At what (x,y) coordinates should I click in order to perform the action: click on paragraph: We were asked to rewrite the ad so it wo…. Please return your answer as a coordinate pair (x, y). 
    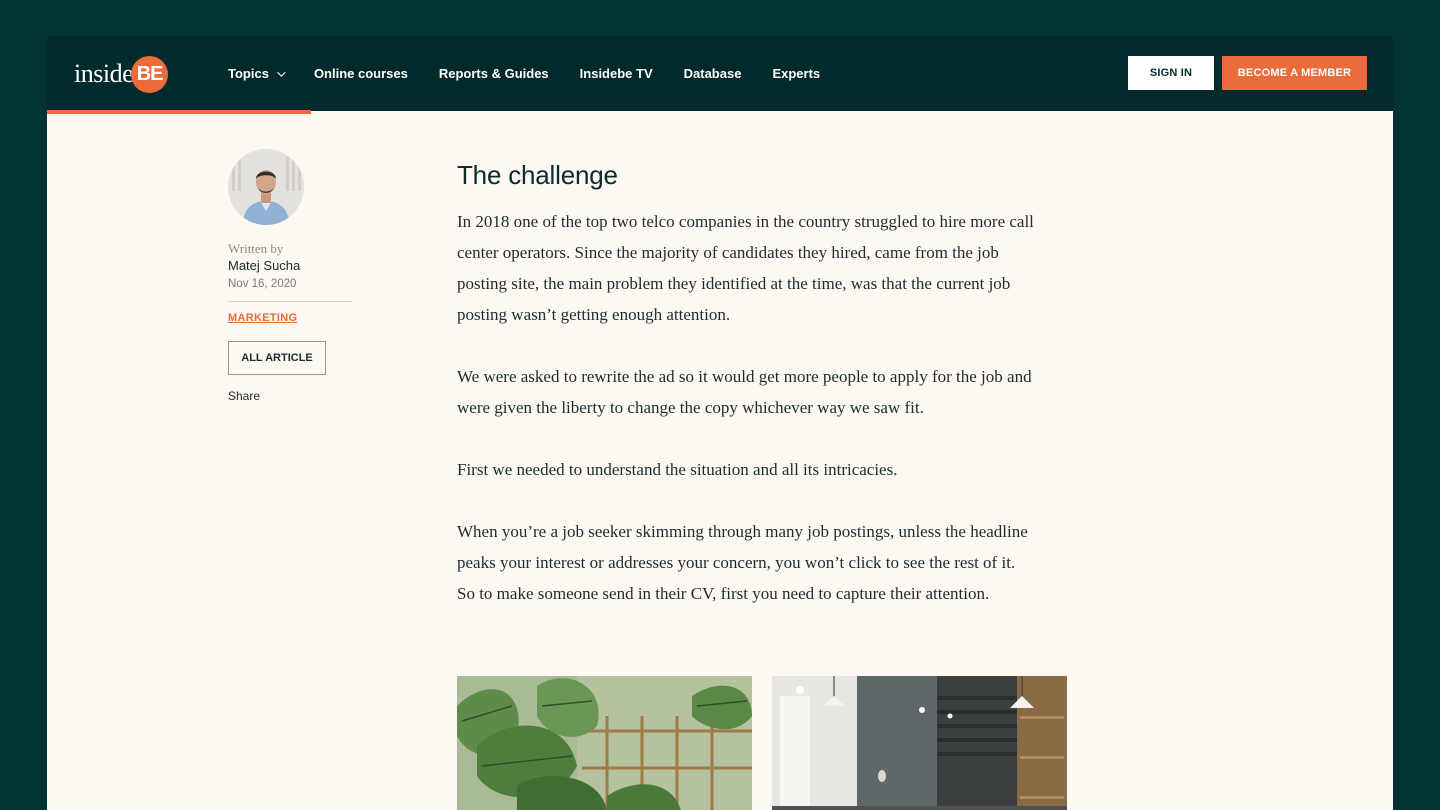
    Looking at the image, I should click on (744, 392).